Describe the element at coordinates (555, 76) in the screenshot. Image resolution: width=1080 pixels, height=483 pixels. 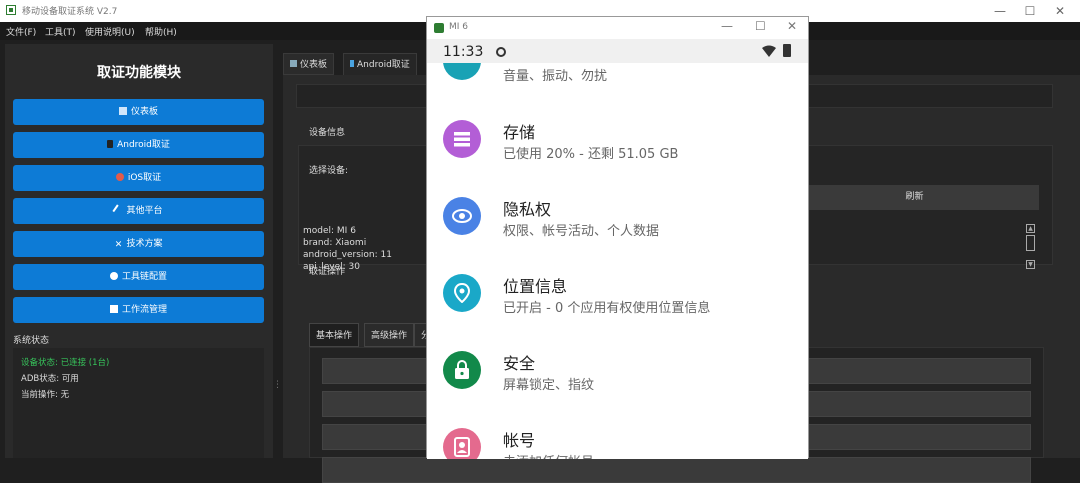
I see `settings-item-subtitle: 音量、振动、勿扰` at that location.